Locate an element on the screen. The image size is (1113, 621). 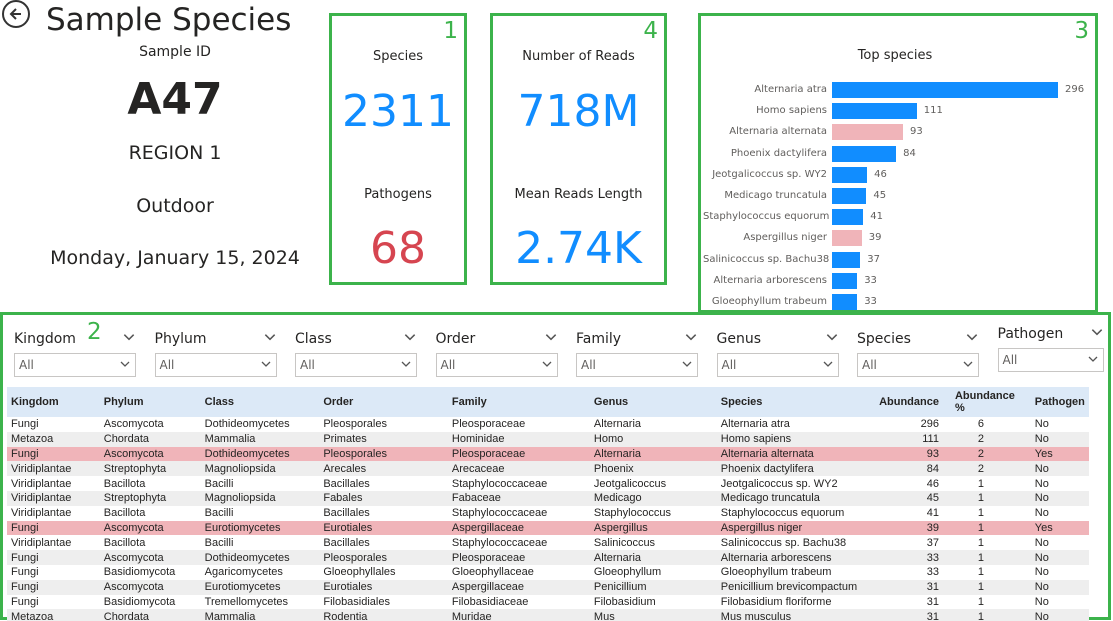
table-cell: 46 is located at coordinates (932, 483).